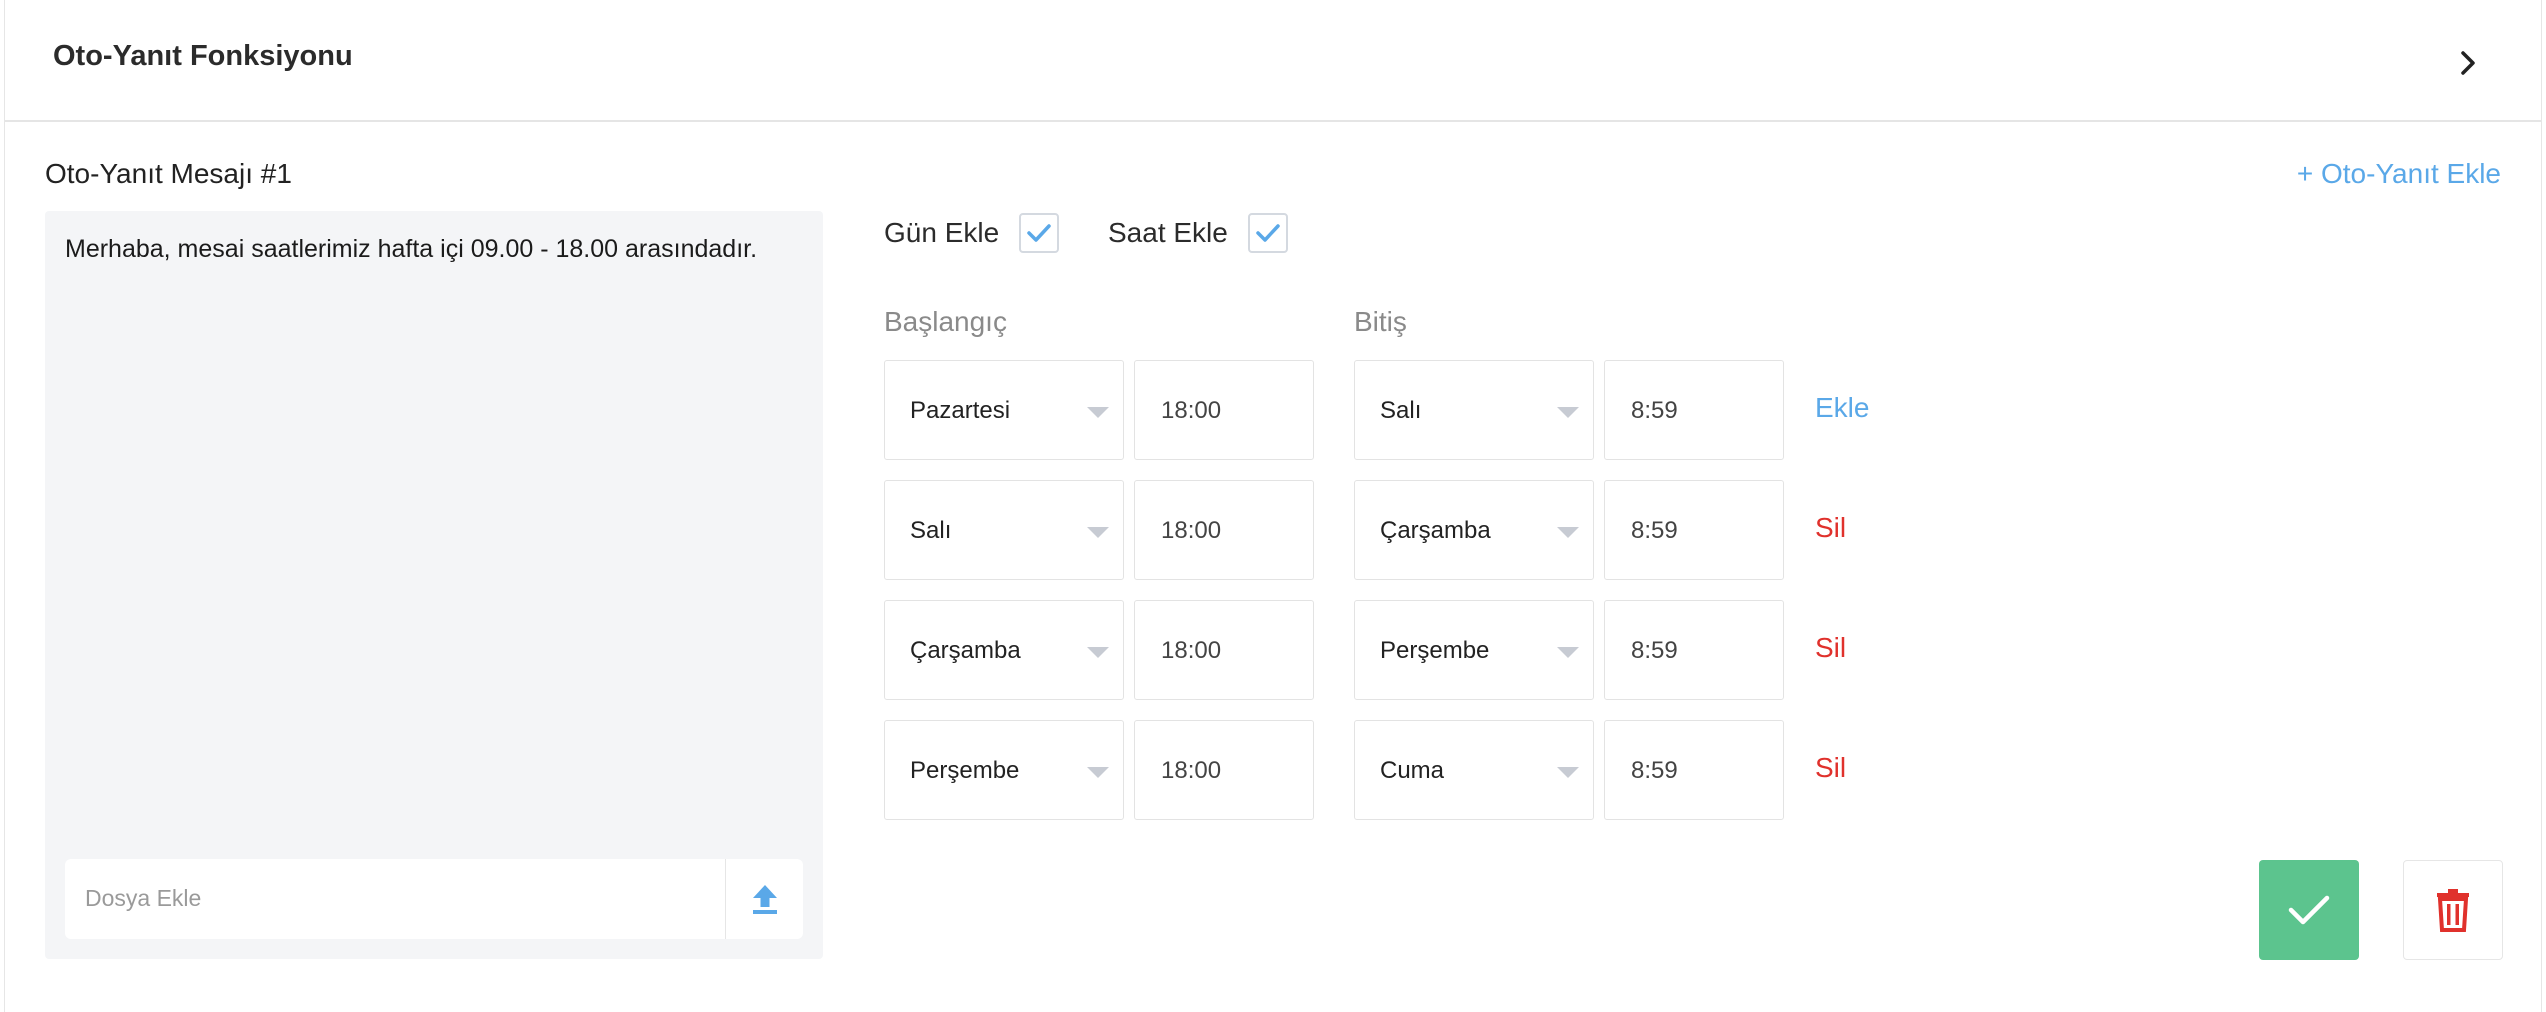 Image resolution: width=2546 pixels, height=1012 pixels. Describe the element at coordinates (1004, 530) in the screenshot. I see `start-day-select: Salı` at that location.